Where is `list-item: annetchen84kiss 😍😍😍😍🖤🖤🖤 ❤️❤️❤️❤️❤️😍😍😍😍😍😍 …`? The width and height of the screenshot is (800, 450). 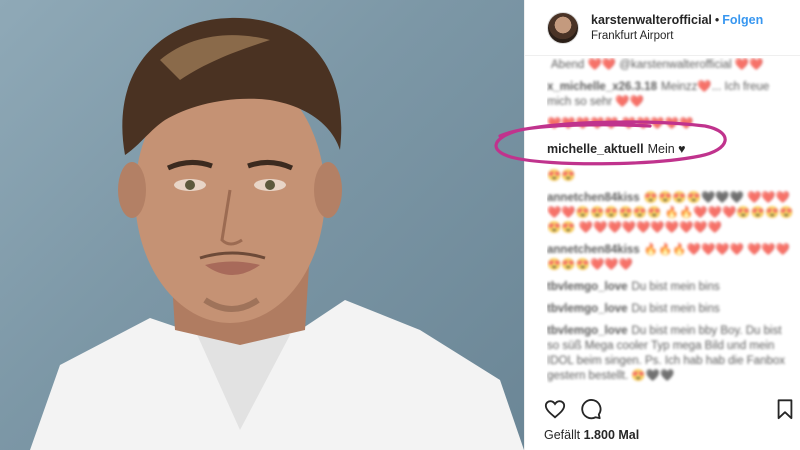 list-item: annetchen84kiss 😍😍😍😍🖤🖤🖤 ❤️❤️❤️❤️❤️😍😍😍😍😍😍 … is located at coordinates (671, 213).